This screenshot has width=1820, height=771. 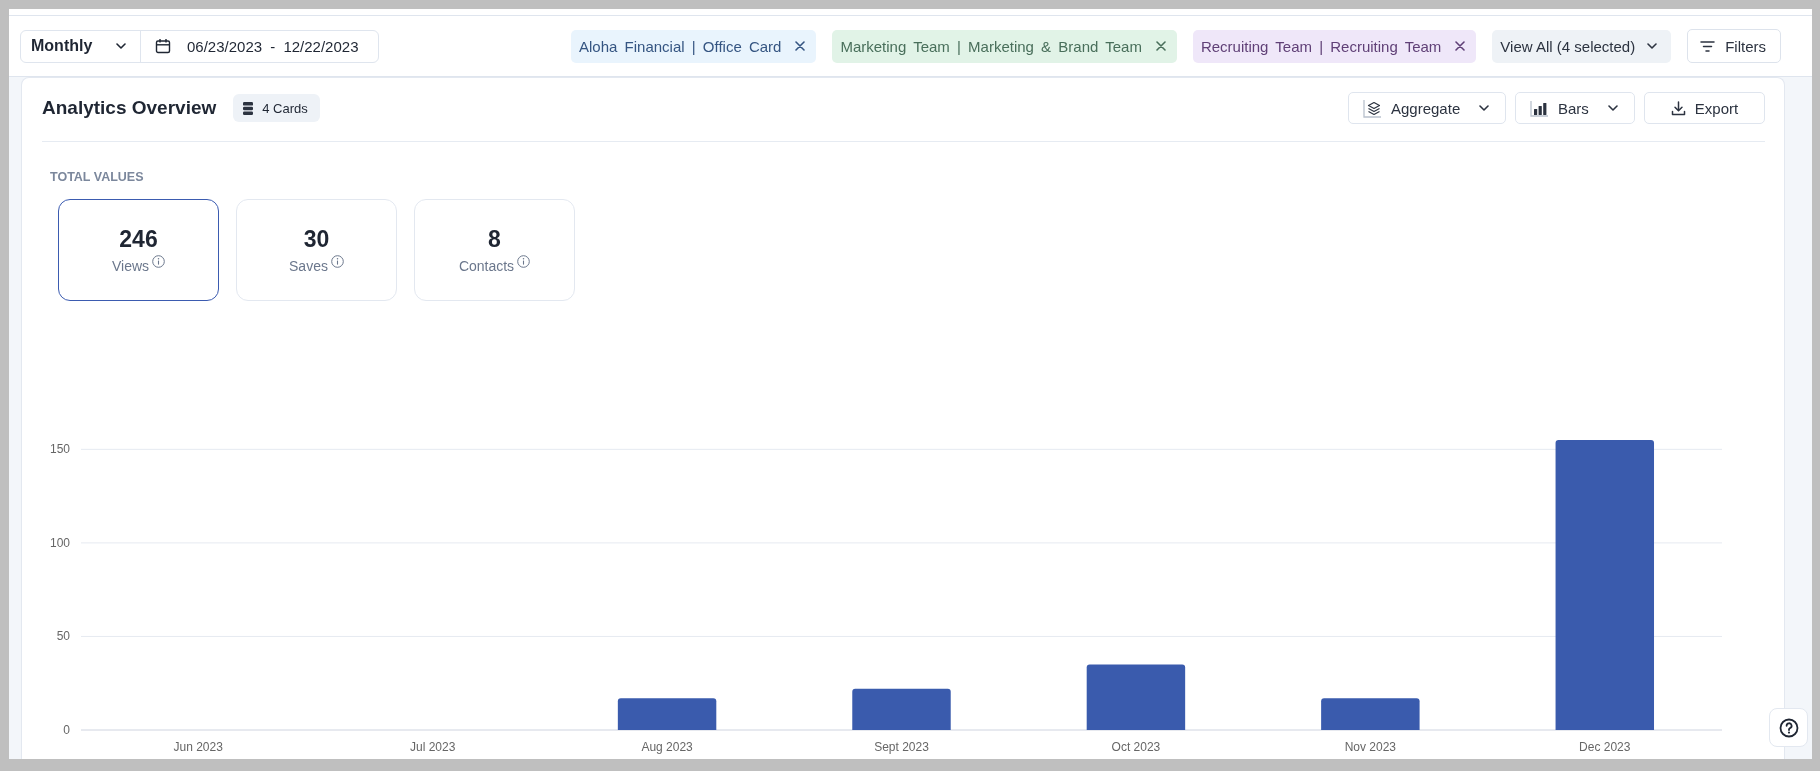 What do you see at coordinates (1678, 108) in the screenshot?
I see `download-icon` at bounding box center [1678, 108].